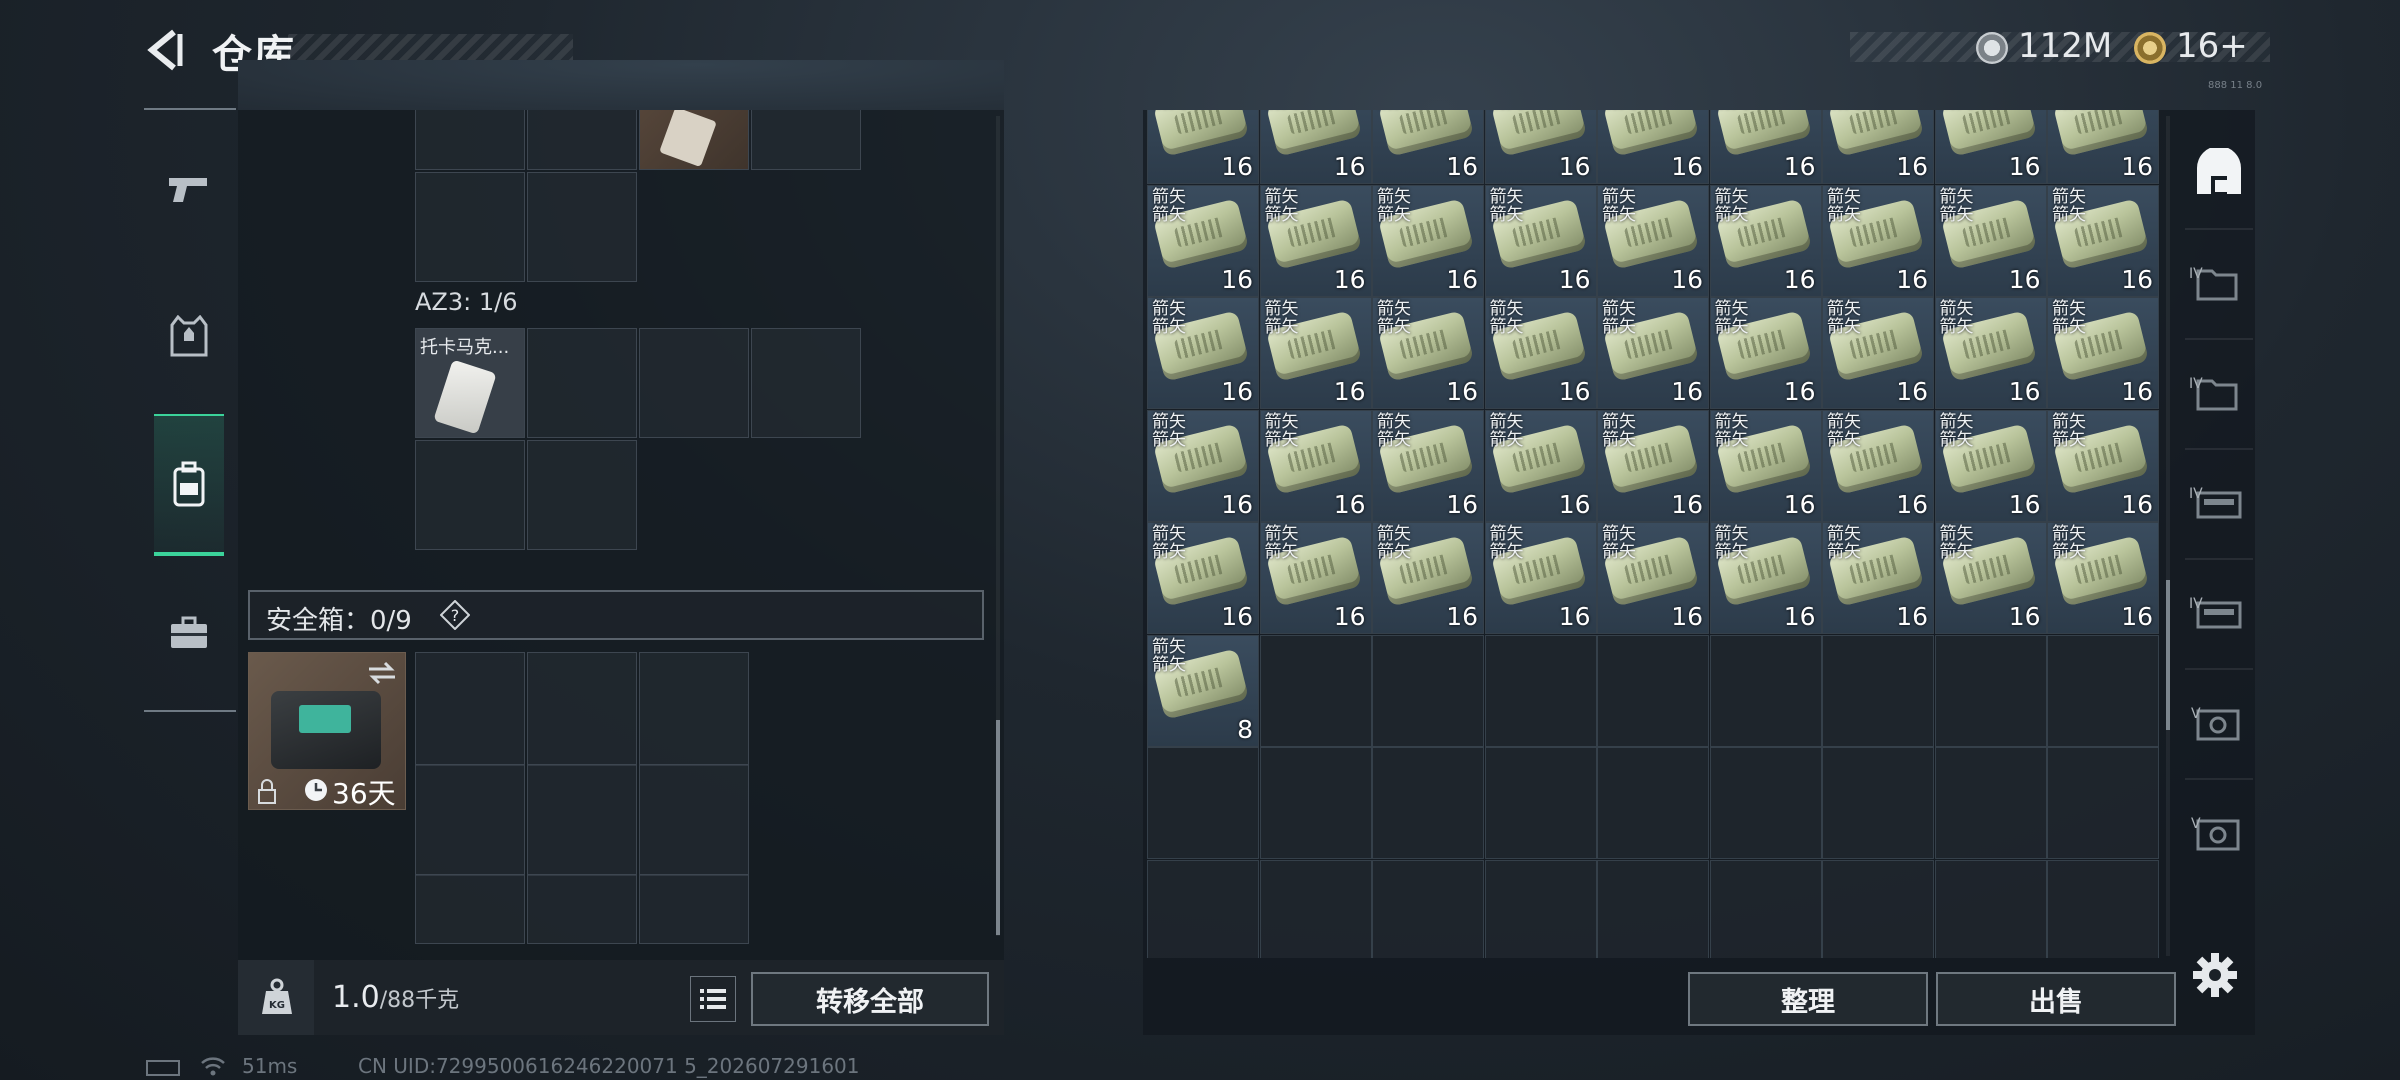 Image resolution: width=2400 pixels, height=1080 pixels. Describe the element at coordinates (2219, 174) in the screenshot. I see `storage-tab-main` at that location.